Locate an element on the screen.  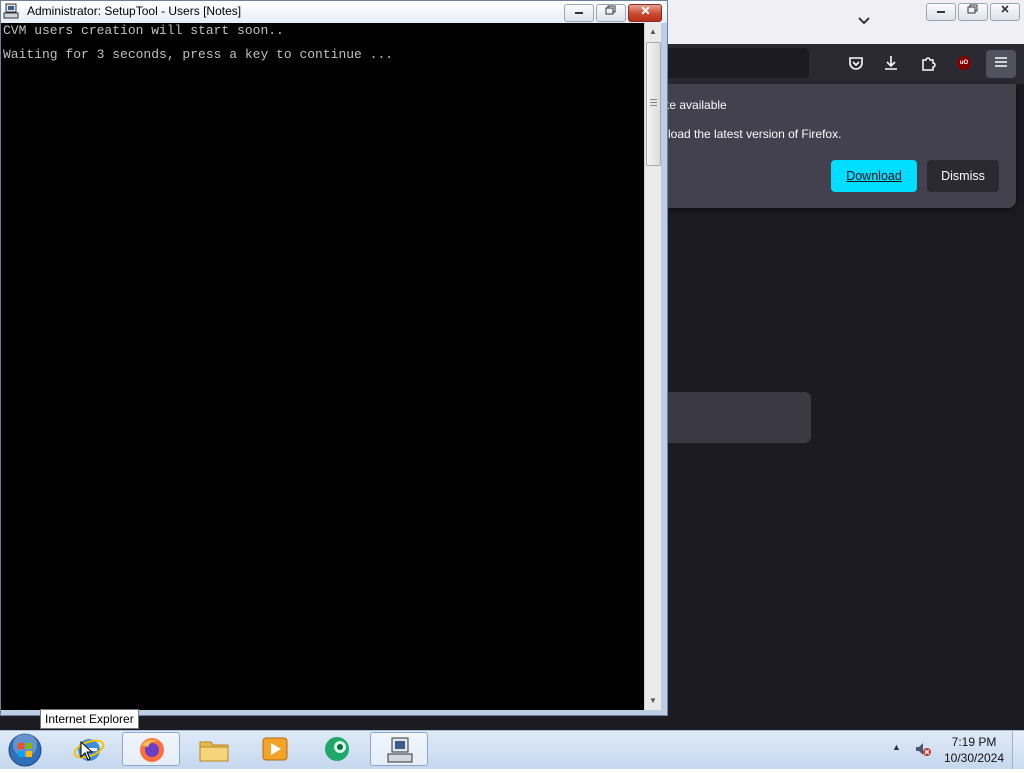
media-player-icon is located at coordinates (275, 749).